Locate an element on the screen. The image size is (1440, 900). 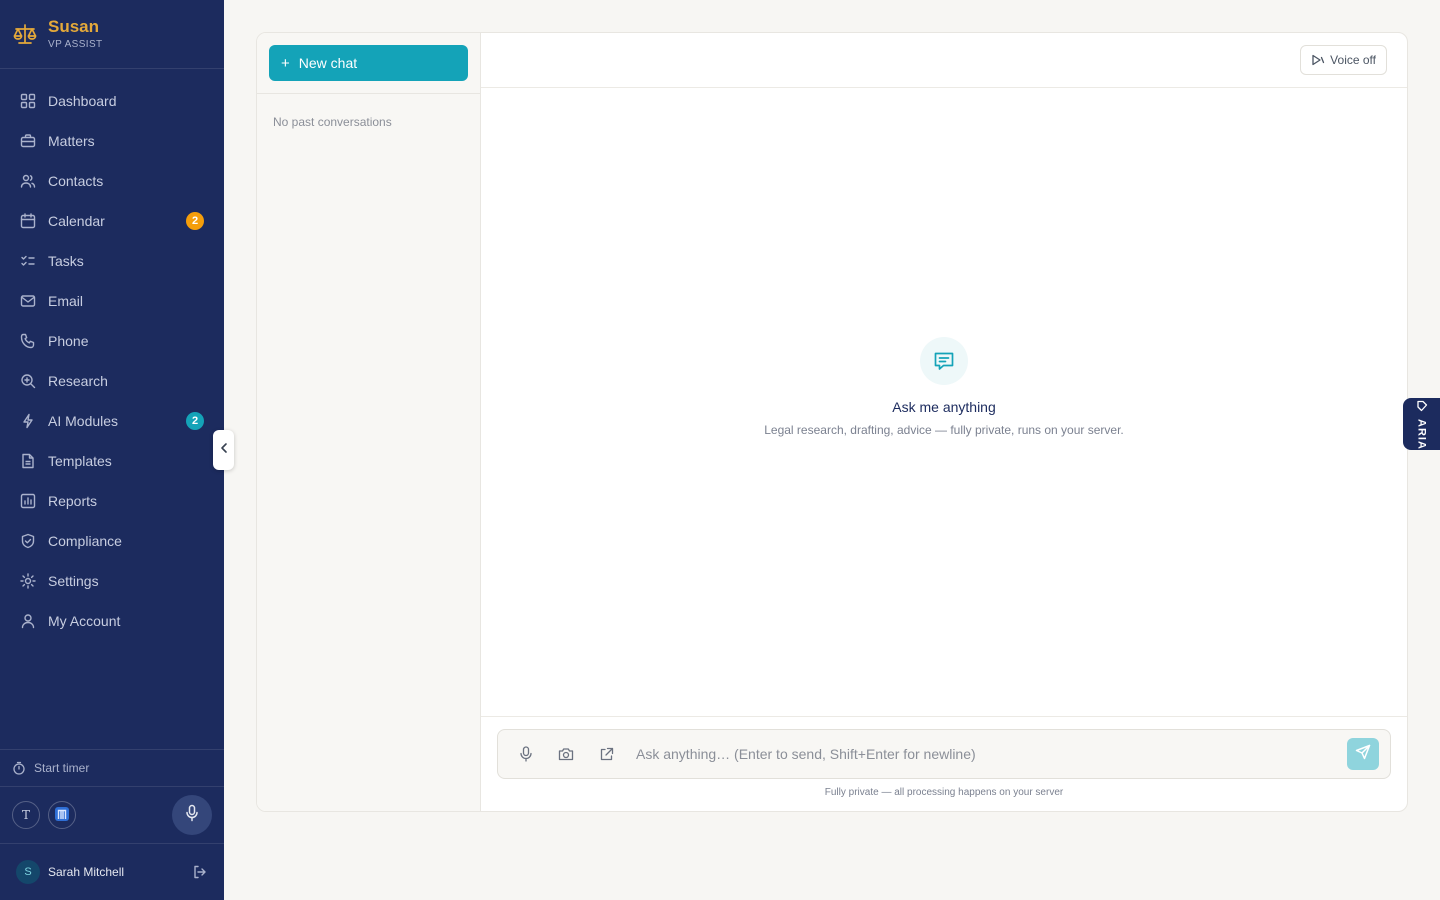
chat-header: Voice off is located at coordinates (944, 60).